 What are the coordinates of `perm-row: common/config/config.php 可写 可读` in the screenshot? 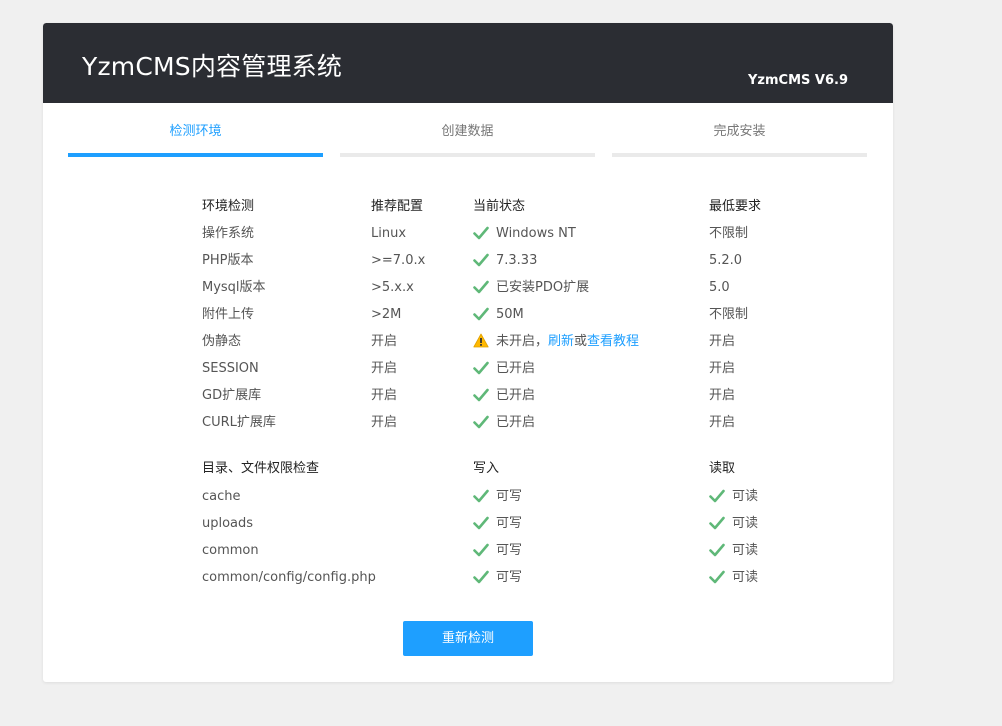 It's located at (468, 578).